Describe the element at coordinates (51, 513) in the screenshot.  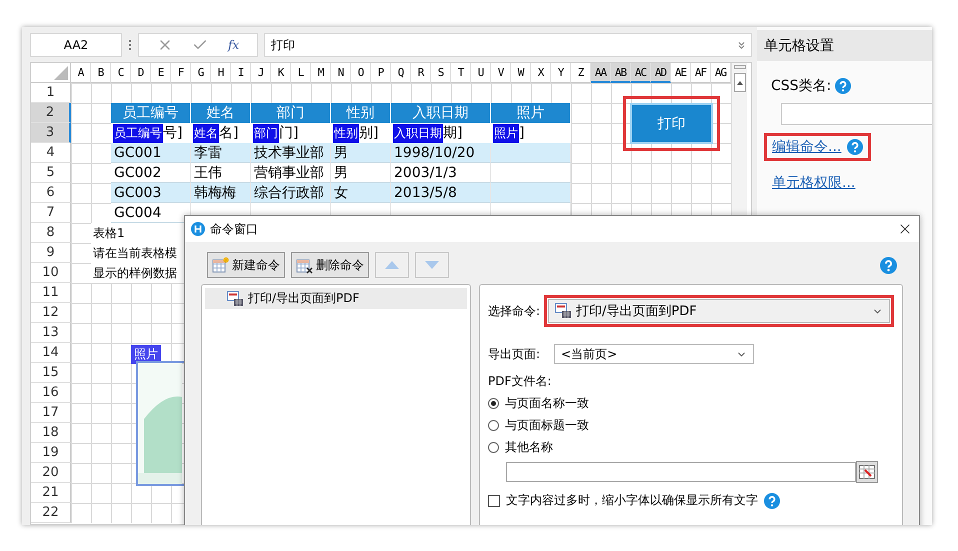
I see `row-header: 22` at that location.